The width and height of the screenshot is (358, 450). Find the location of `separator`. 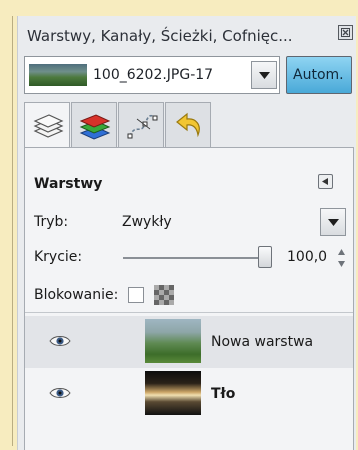

separator is located at coordinates (189, 312).